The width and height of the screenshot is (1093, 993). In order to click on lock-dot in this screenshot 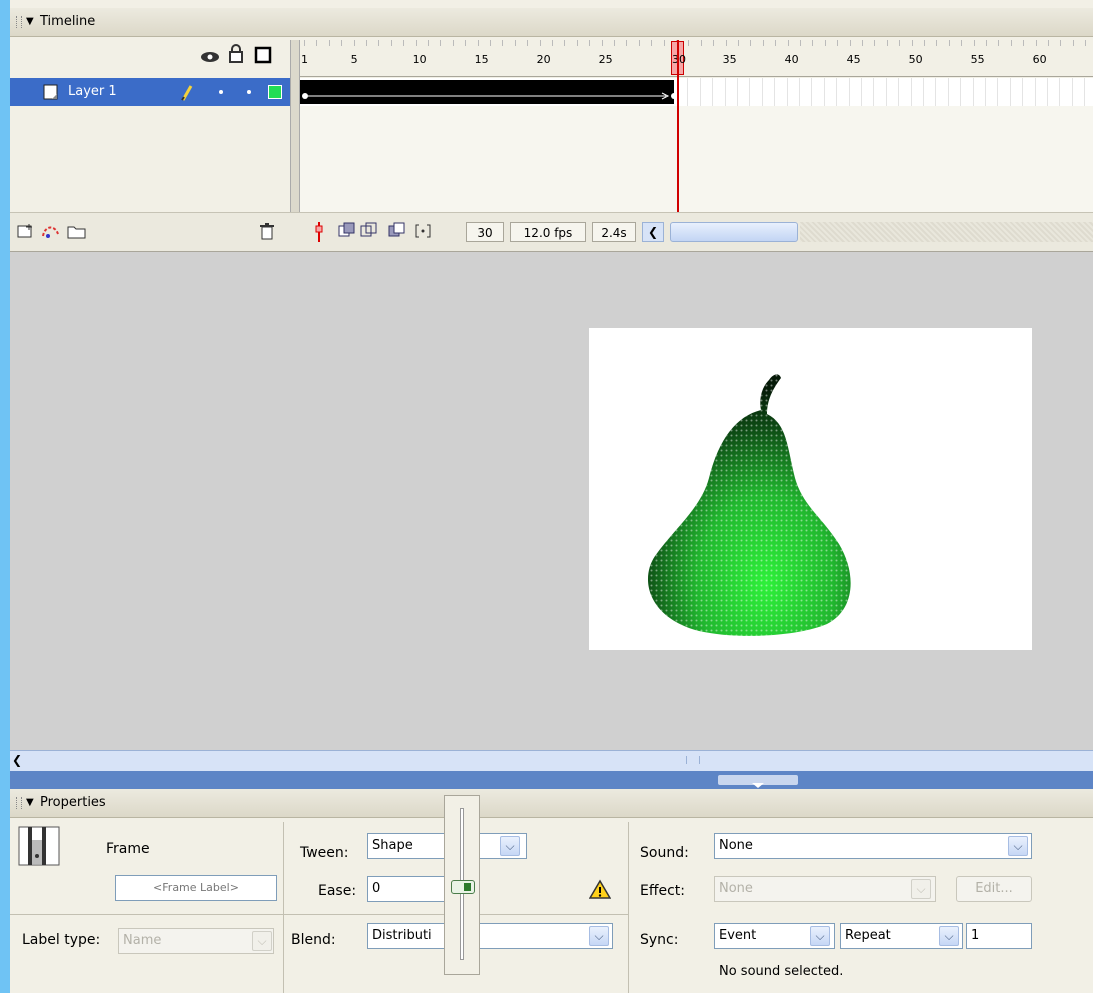, I will do `click(249, 92)`.